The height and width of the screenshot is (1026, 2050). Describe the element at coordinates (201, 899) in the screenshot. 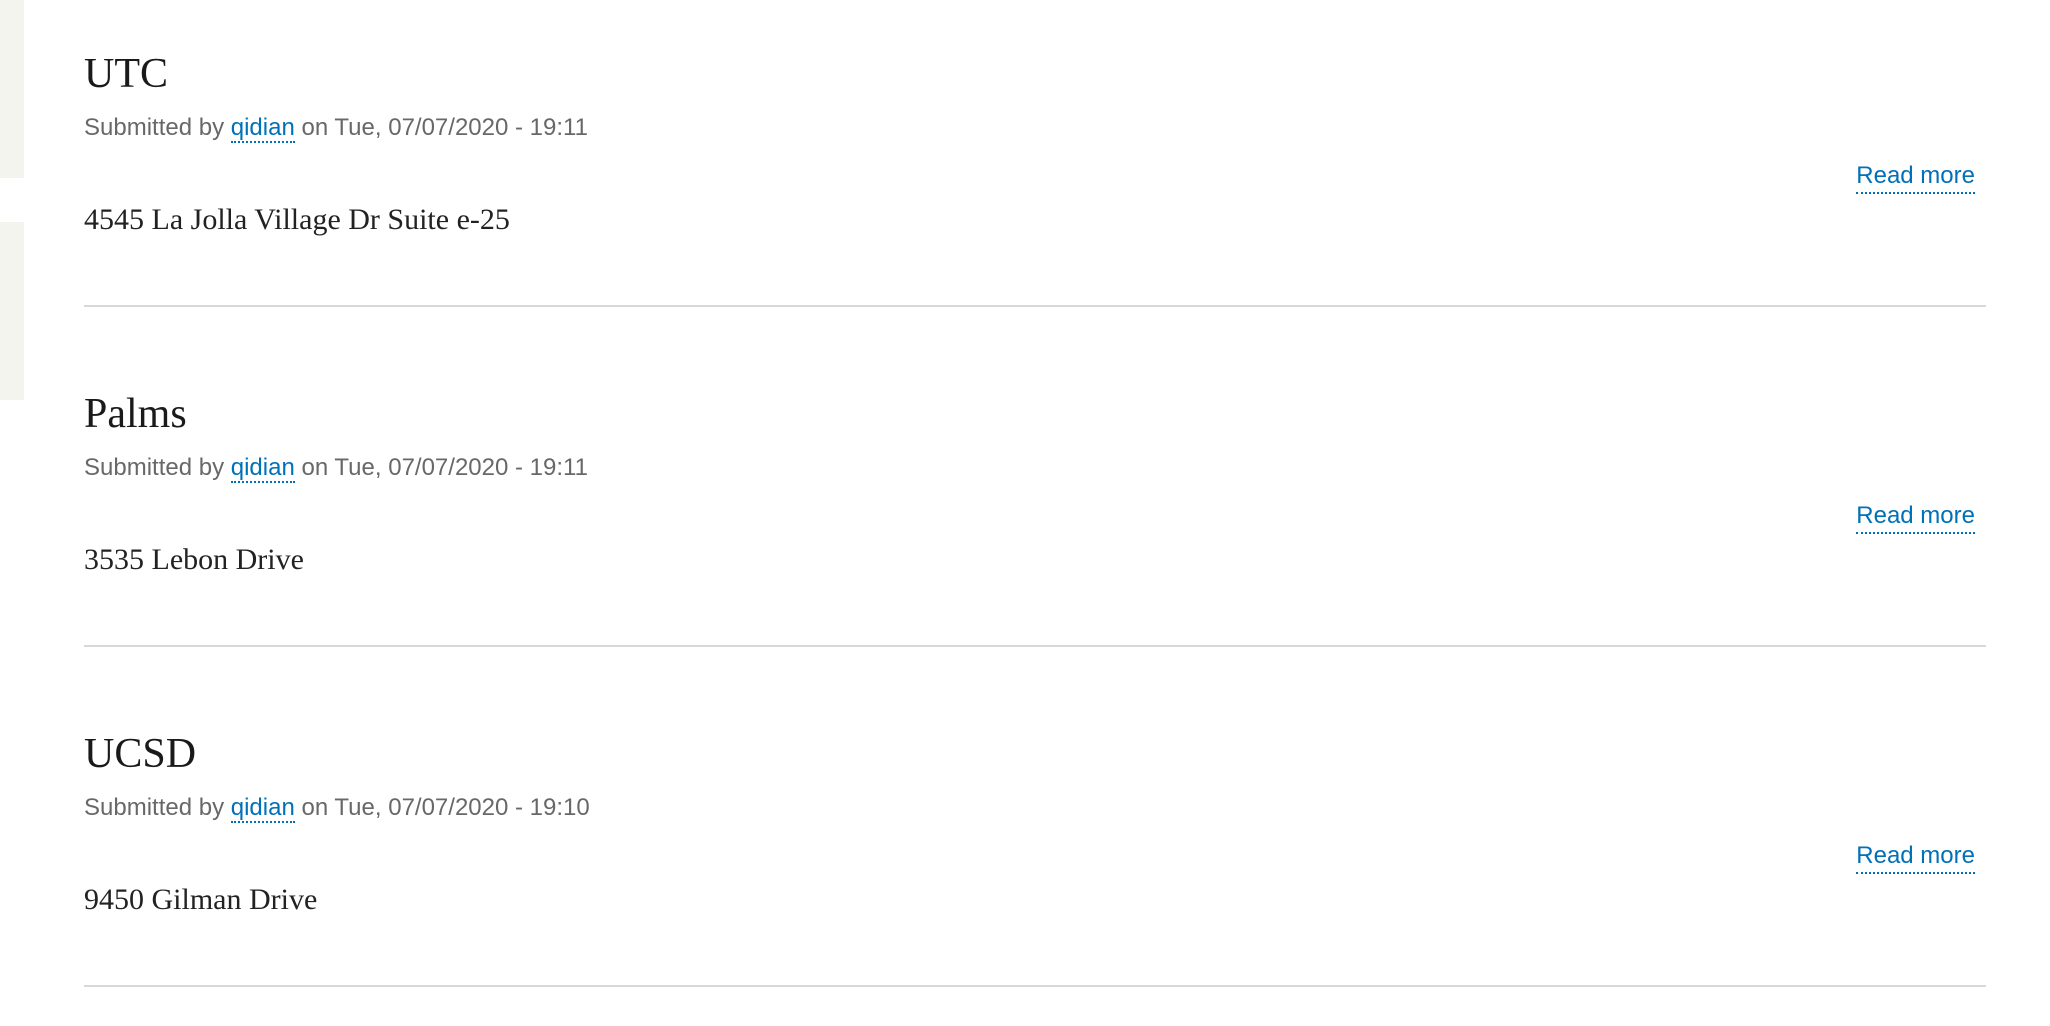

I see `node-address: 9450 Gilman Drive` at that location.